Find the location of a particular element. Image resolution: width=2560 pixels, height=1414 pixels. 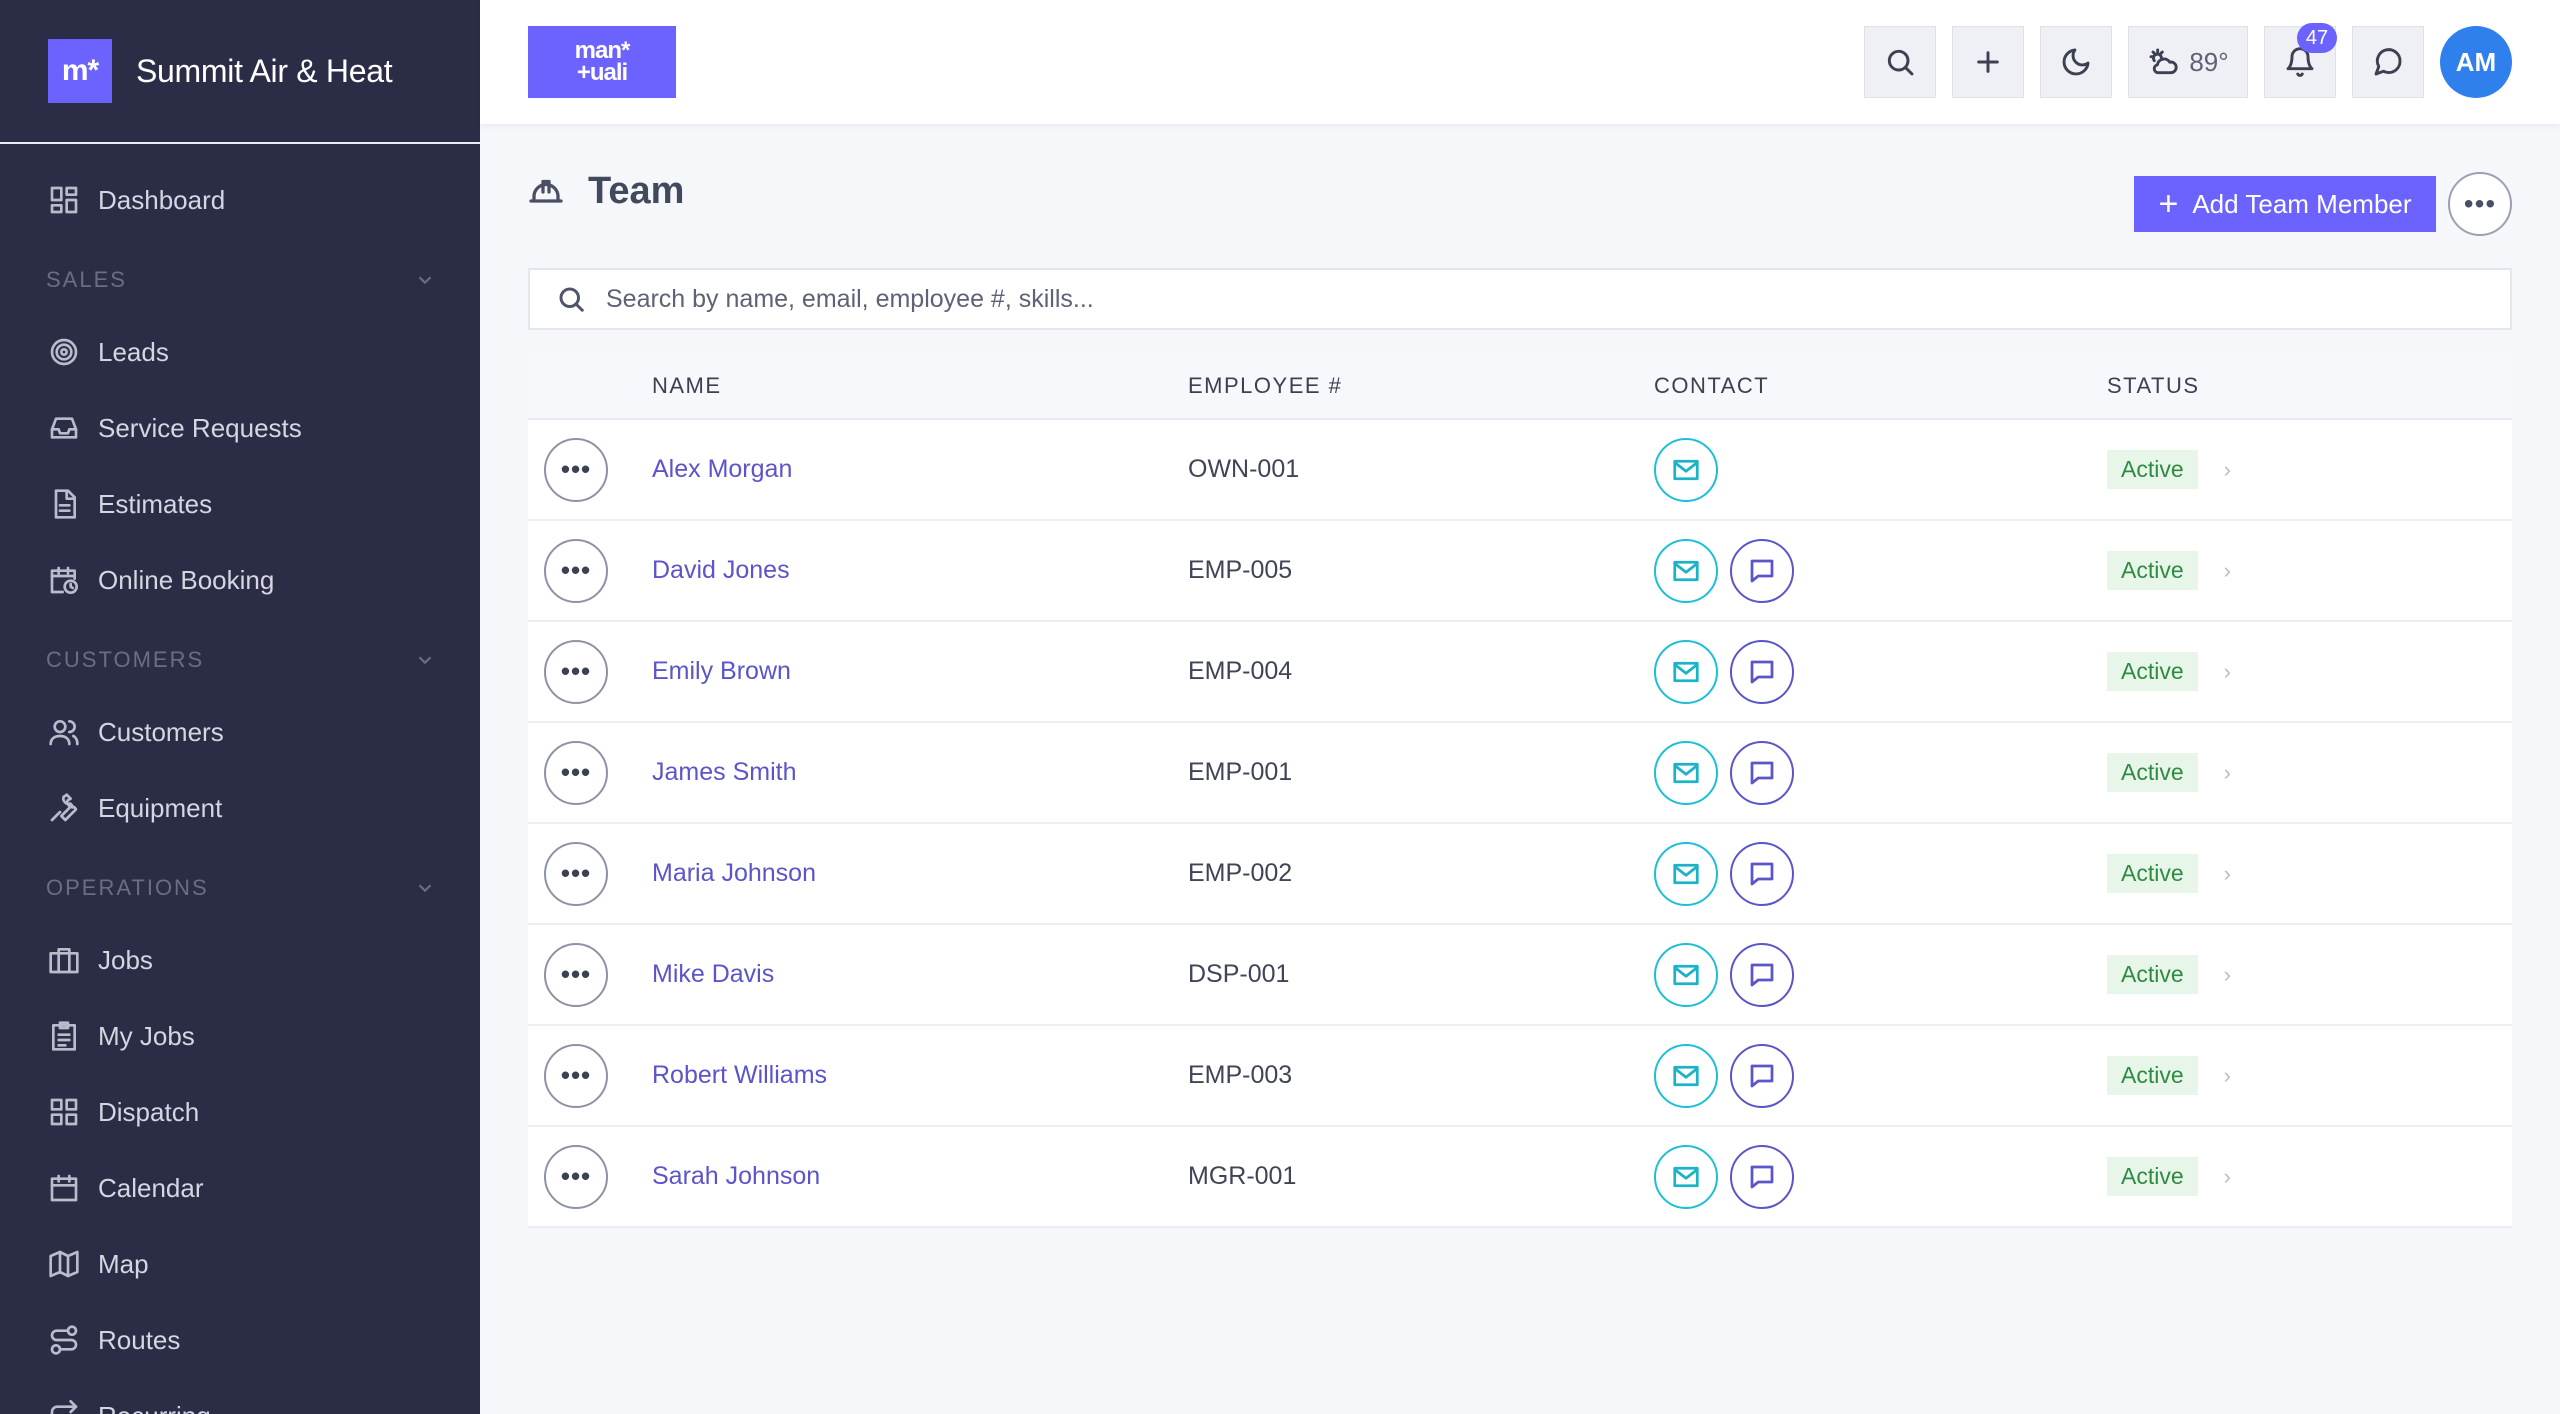

page-header: Team is located at coordinates (606, 191).